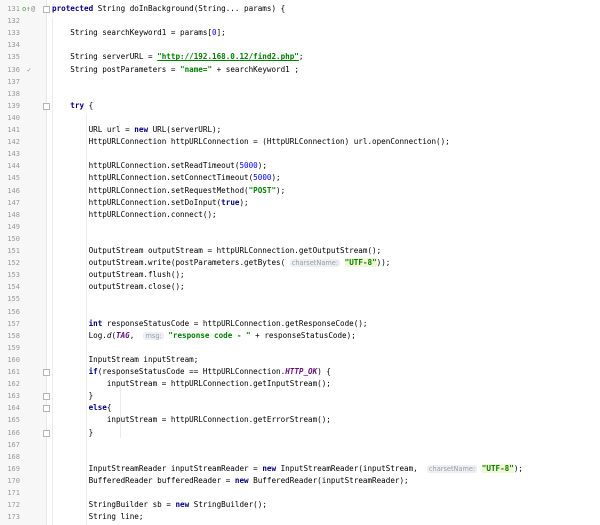 The width and height of the screenshot is (600, 525). I want to click on code-line: 143, so click(300, 154).